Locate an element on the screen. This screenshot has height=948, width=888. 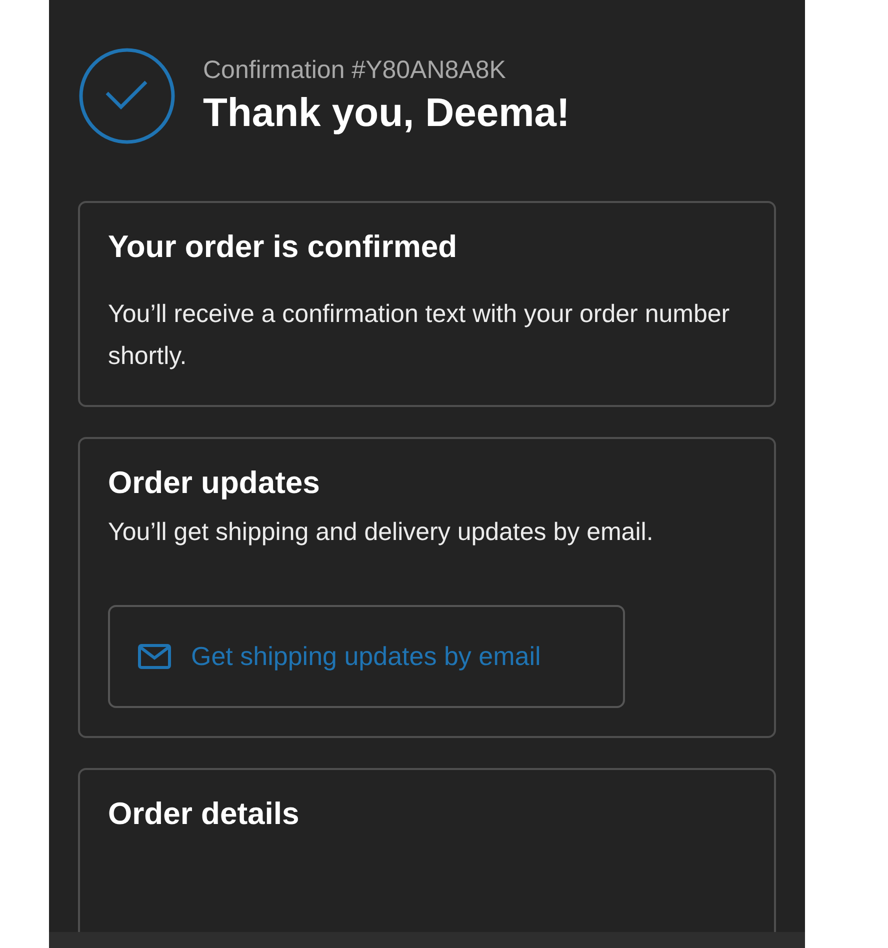
card-text: You’ll get shipping and delivery updates by email. is located at coordinates (381, 532).